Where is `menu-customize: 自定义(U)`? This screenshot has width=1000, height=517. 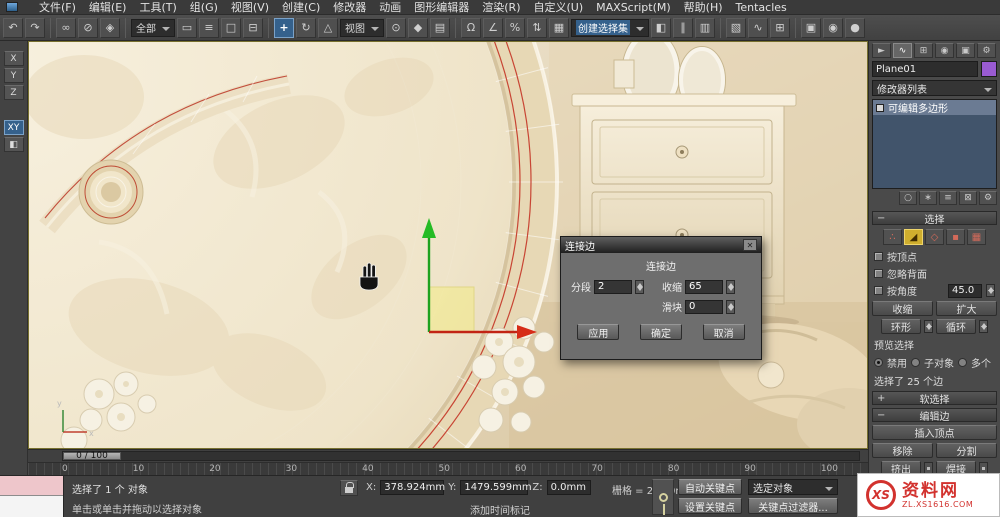
menu-customize: 自定义(U) is located at coordinates (559, 7).